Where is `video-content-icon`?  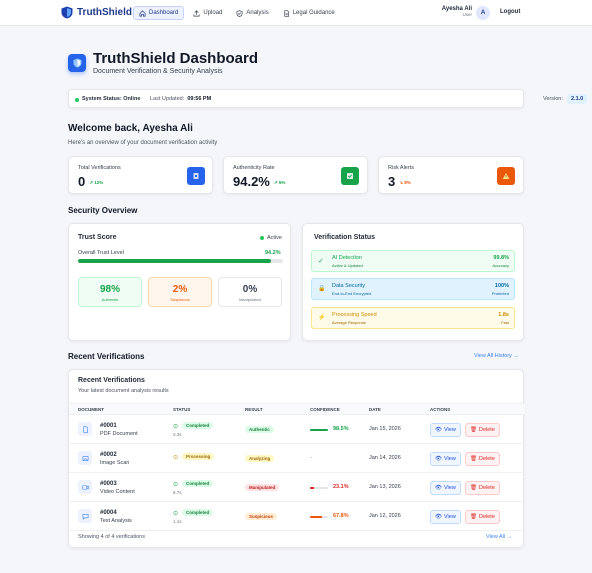 video-content-icon is located at coordinates (85, 487).